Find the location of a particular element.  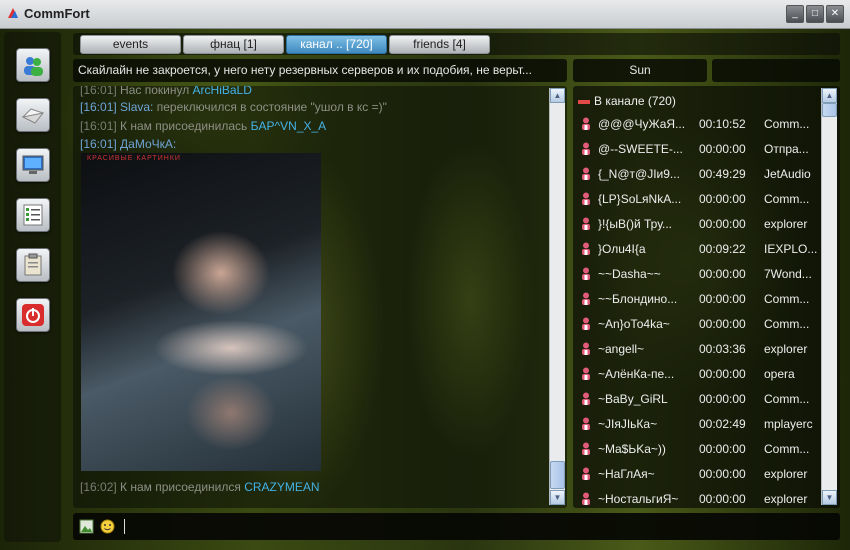

user-list-header: В канале (720) is located at coordinates (627, 101).